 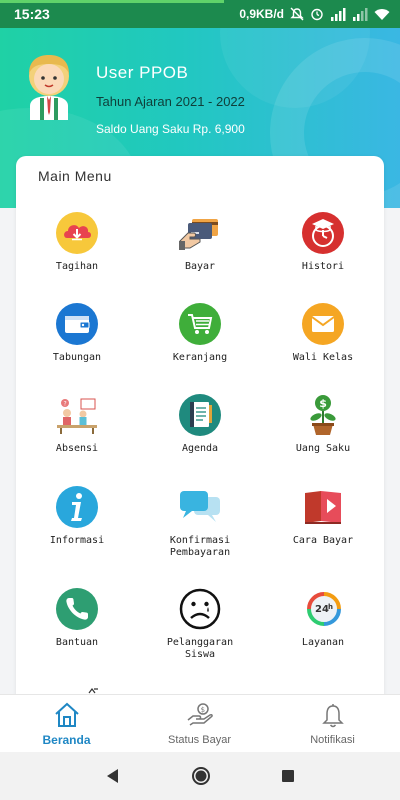 What do you see at coordinates (297, 14) in the screenshot?
I see `mute-icon` at bounding box center [297, 14].